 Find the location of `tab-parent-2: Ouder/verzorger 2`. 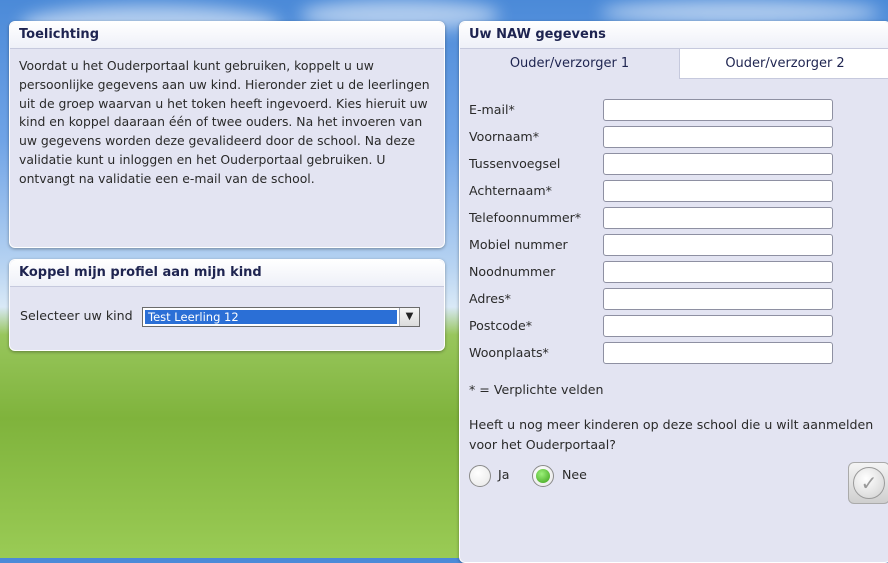

tab-parent-2: Ouder/verzorger 2 is located at coordinates (783, 64).